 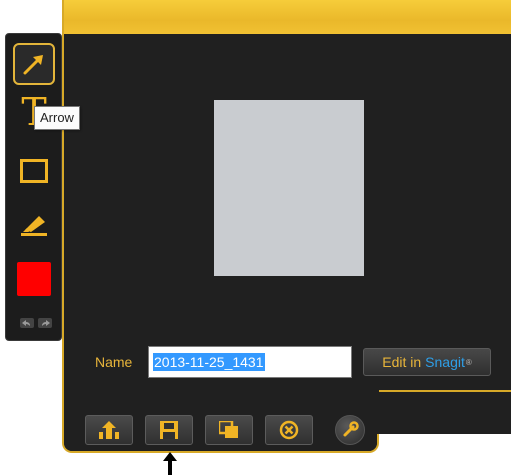 I want to click on undo-icon, so click(x=26, y=322).